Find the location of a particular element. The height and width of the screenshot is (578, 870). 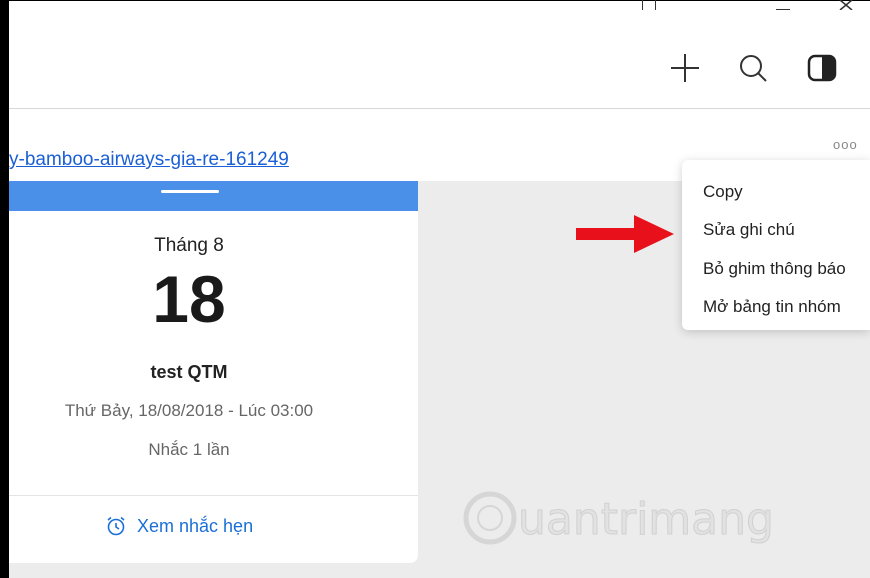

view-reminder-button: Xem nhắc hẹn is located at coordinates (179, 526).